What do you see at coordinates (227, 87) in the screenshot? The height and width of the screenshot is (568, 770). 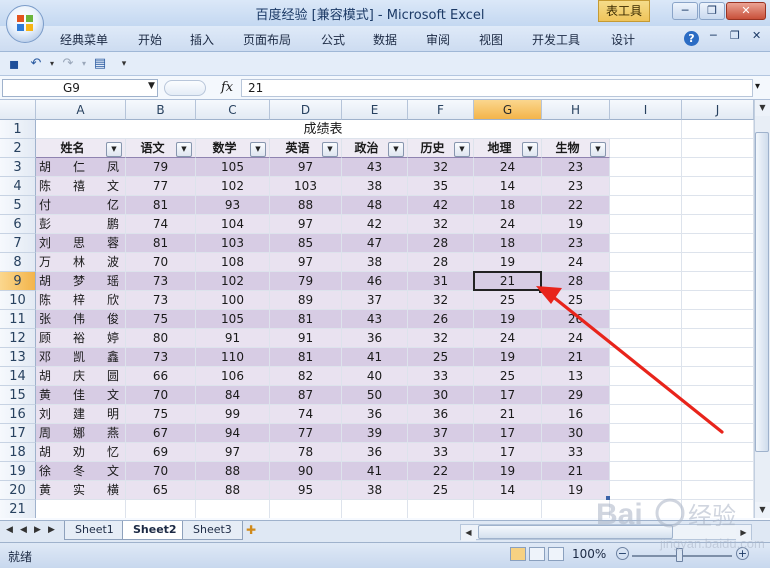 I see `insert-function-icon: fx` at bounding box center [227, 87].